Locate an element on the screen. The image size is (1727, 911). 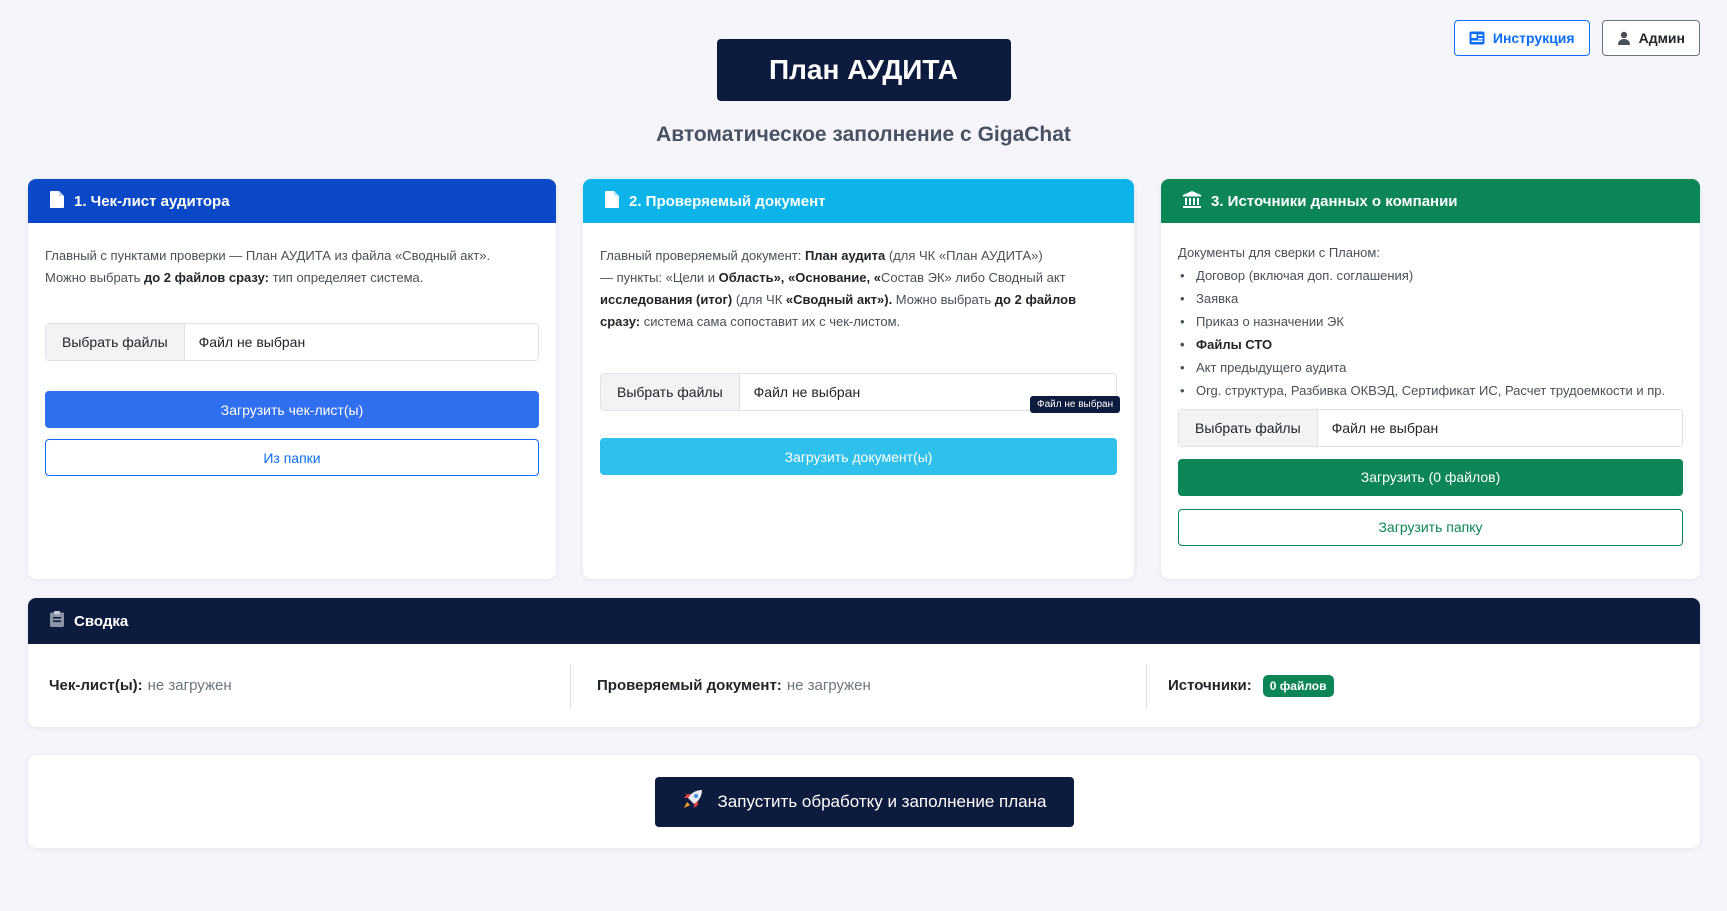
list-item: Файлы СТО is located at coordinates (1430, 344).